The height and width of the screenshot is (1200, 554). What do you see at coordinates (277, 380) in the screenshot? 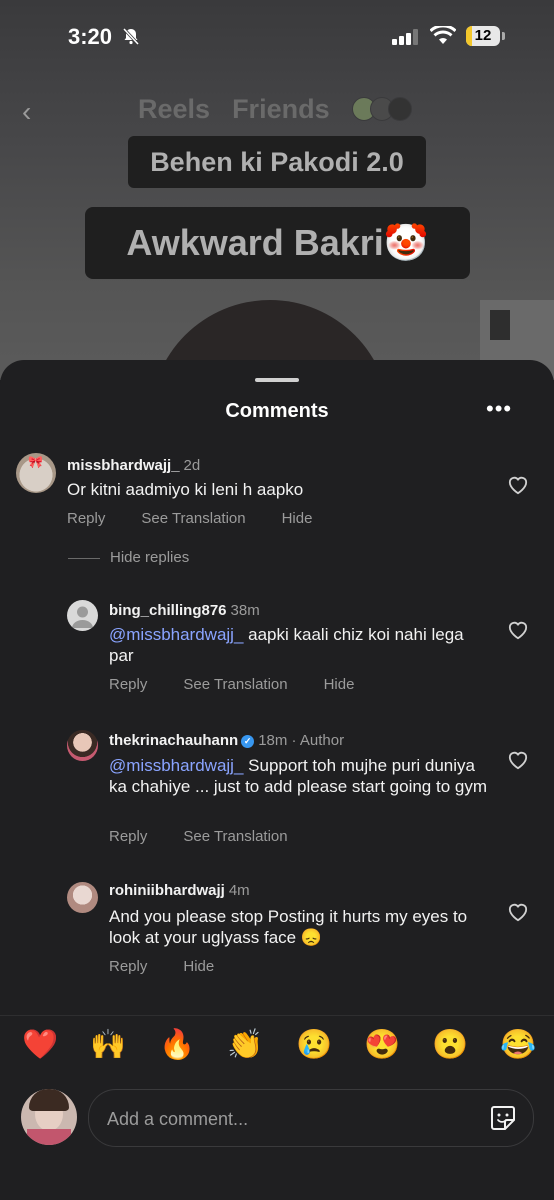
I see `sheet-drag-handle` at bounding box center [277, 380].